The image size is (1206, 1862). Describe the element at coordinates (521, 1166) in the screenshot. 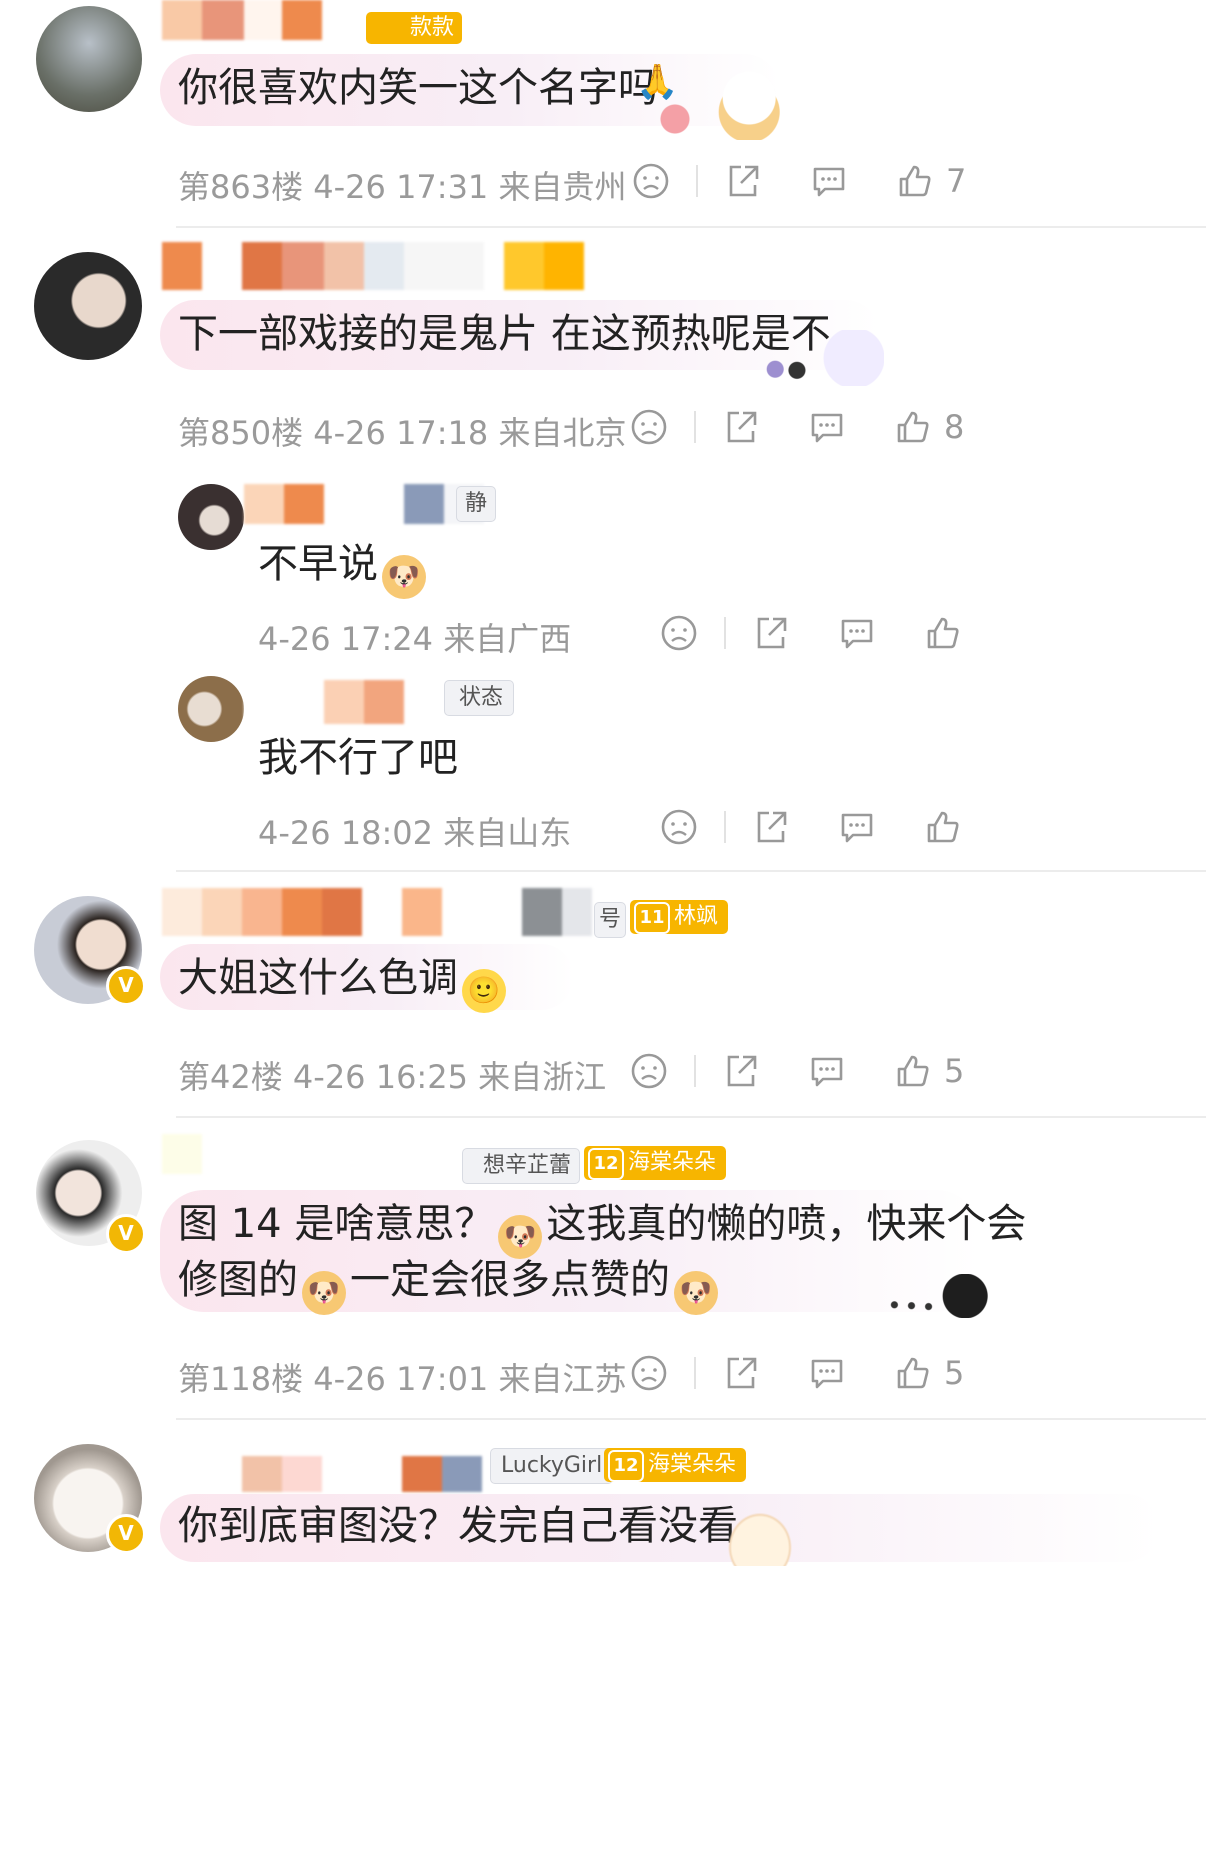

I see `user-tag: 想辛芷蕾` at that location.